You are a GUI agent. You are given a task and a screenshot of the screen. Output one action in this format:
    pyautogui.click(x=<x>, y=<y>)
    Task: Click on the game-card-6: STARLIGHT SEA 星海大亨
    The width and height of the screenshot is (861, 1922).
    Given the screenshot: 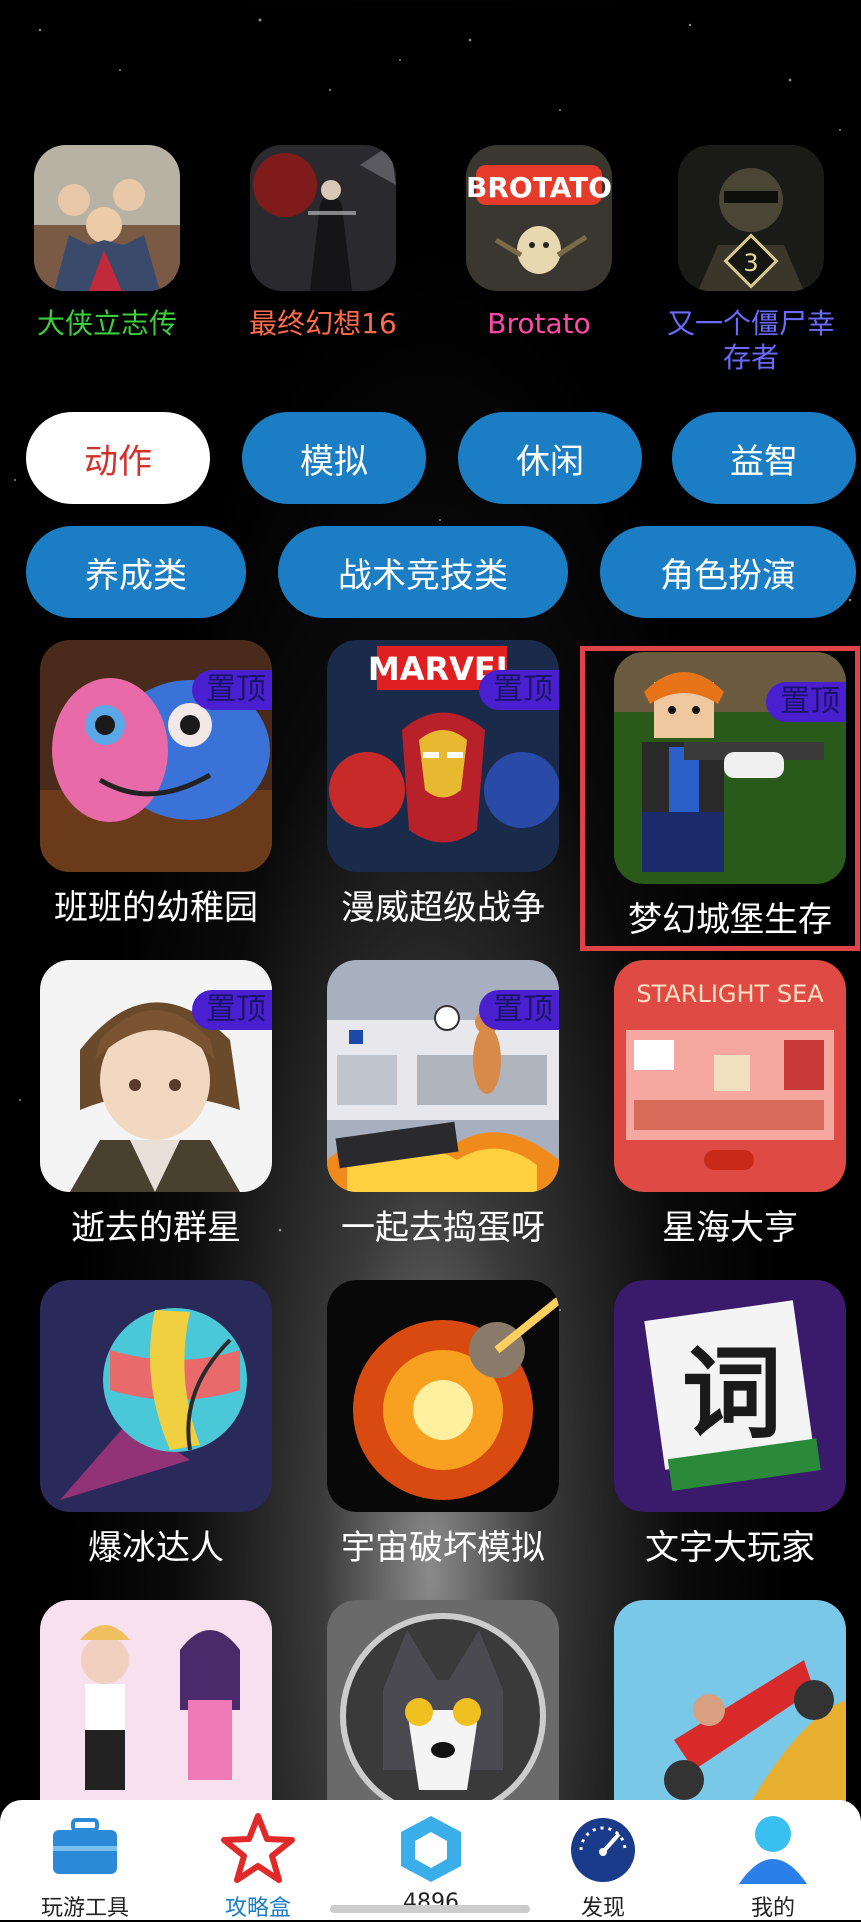 What is the action you would take?
    pyautogui.click(x=730, y=1105)
    